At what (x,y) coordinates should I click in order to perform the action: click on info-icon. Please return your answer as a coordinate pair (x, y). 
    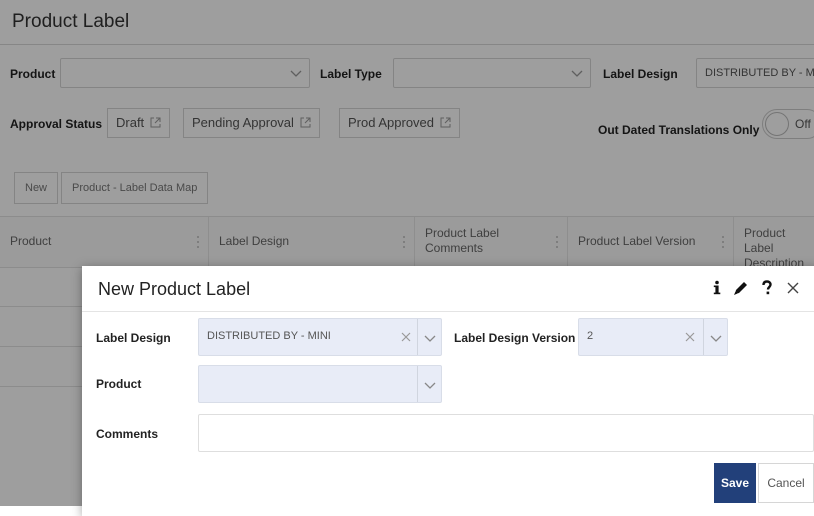
    Looking at the image, I should click on (717, 288).